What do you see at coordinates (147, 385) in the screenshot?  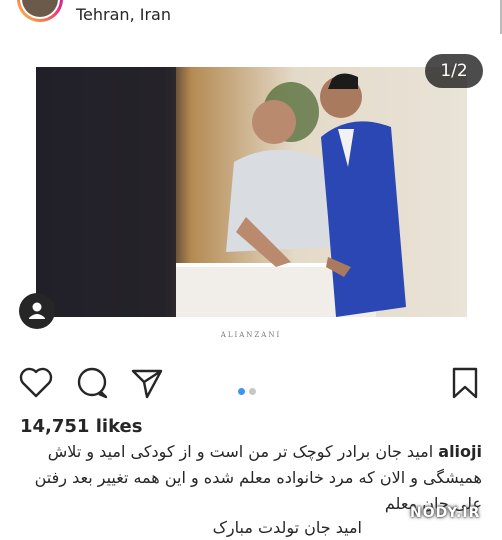 I see `send-icon` at bounding box center [147, 385].